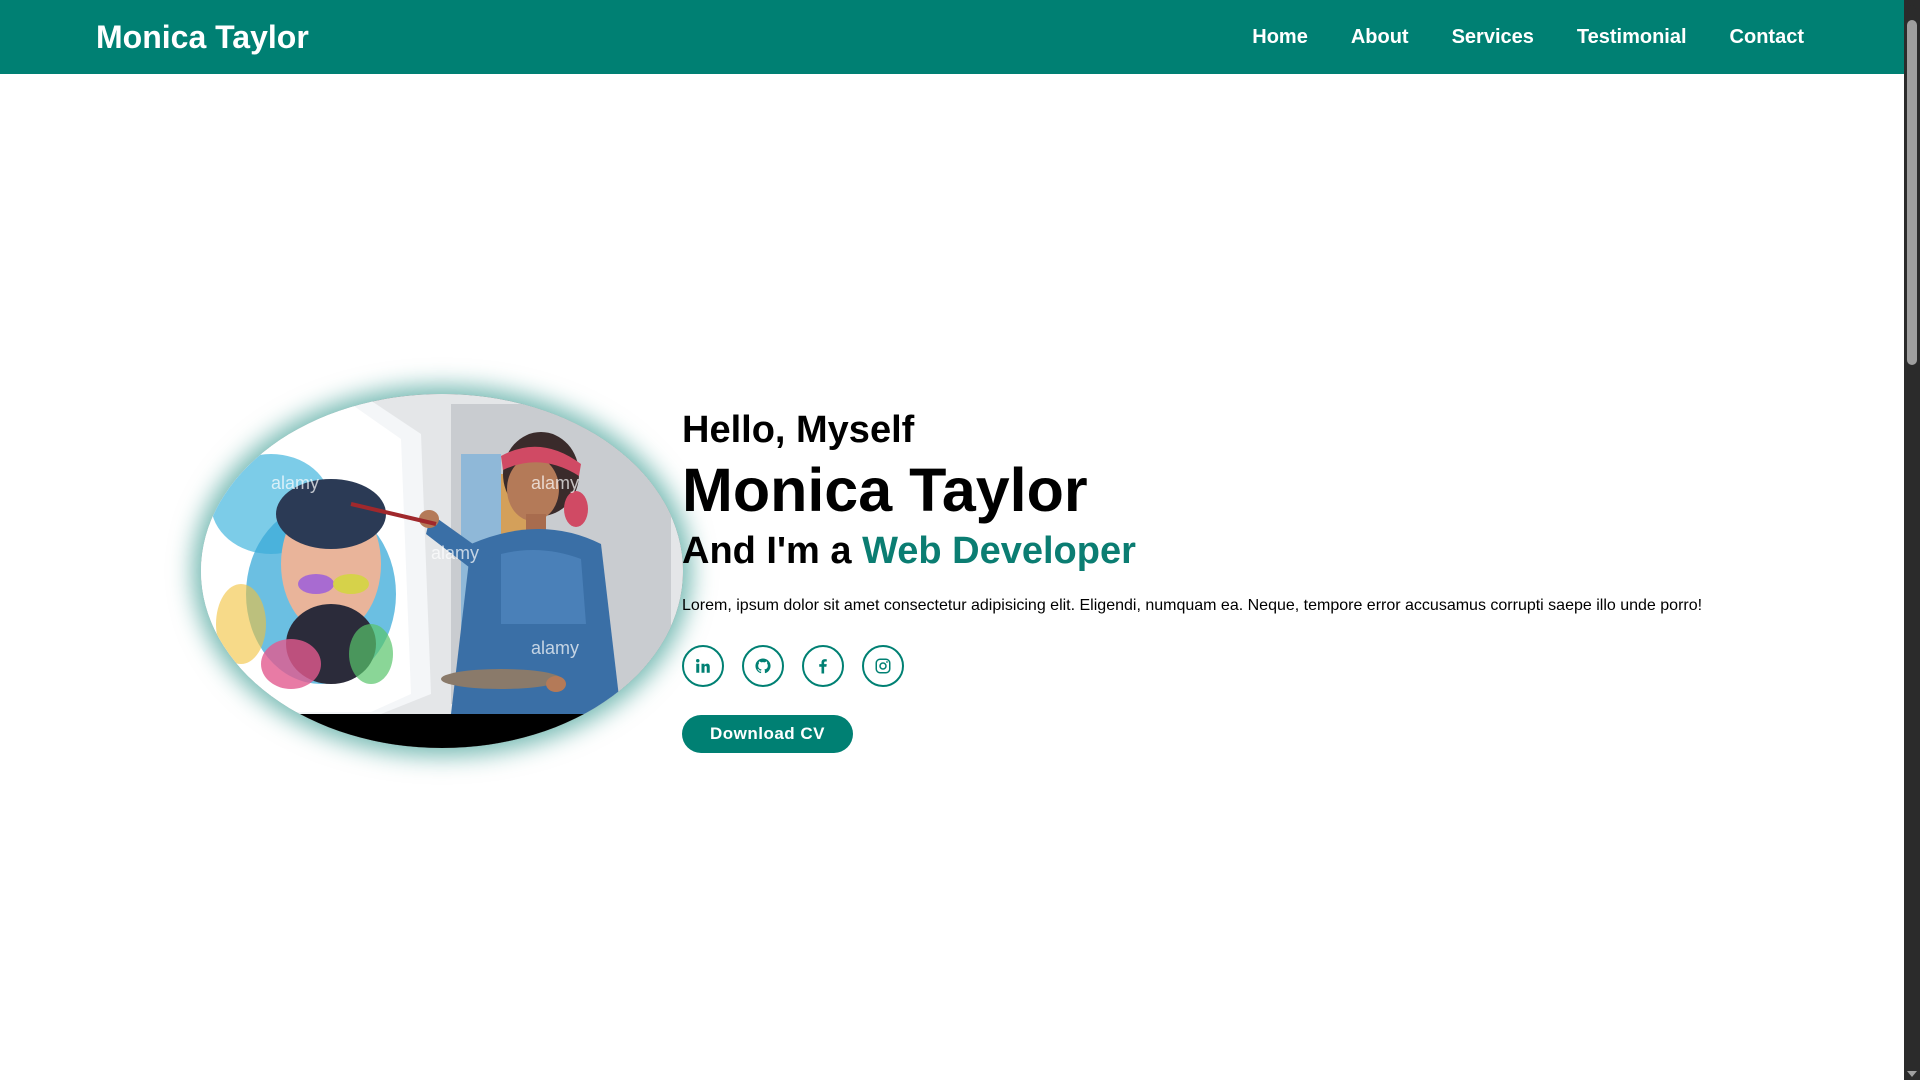  I want to click on nav-link-testimonial: Testimonial, so click(1632, 37).